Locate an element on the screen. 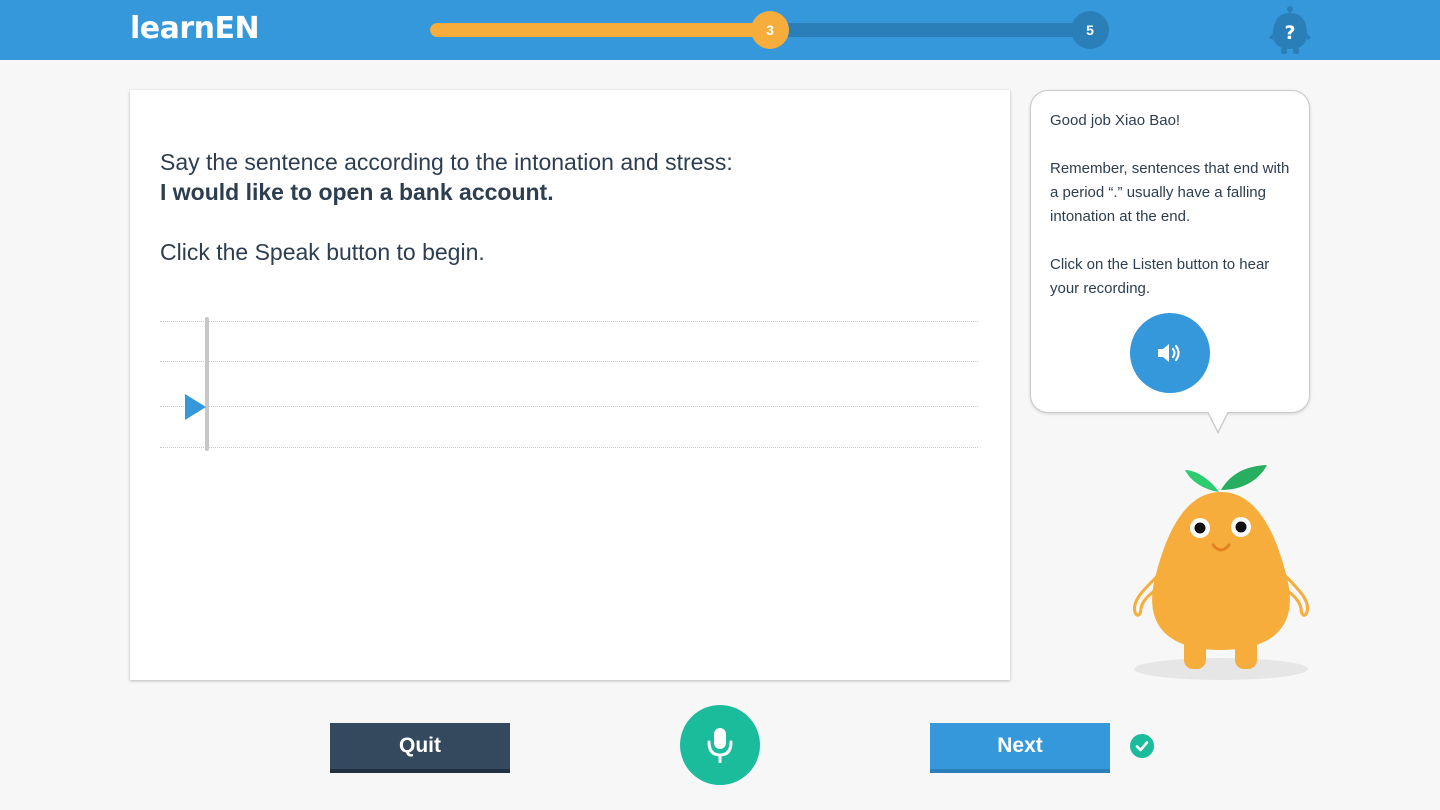  logo: learnEN is located at coordinates (195, 28).